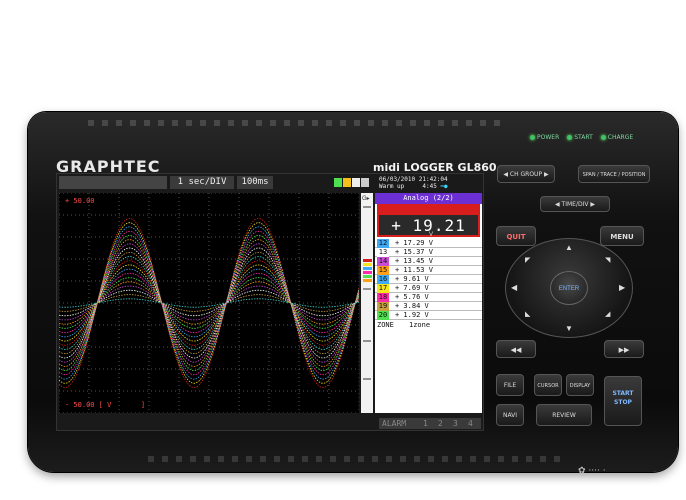 The height and width of the screenshot is (500, 686). What do you see at coordinates (428, 221) in the screenshot?
I see `selected-channel-display: + 19.21 V` at bounding box center [428, 221].